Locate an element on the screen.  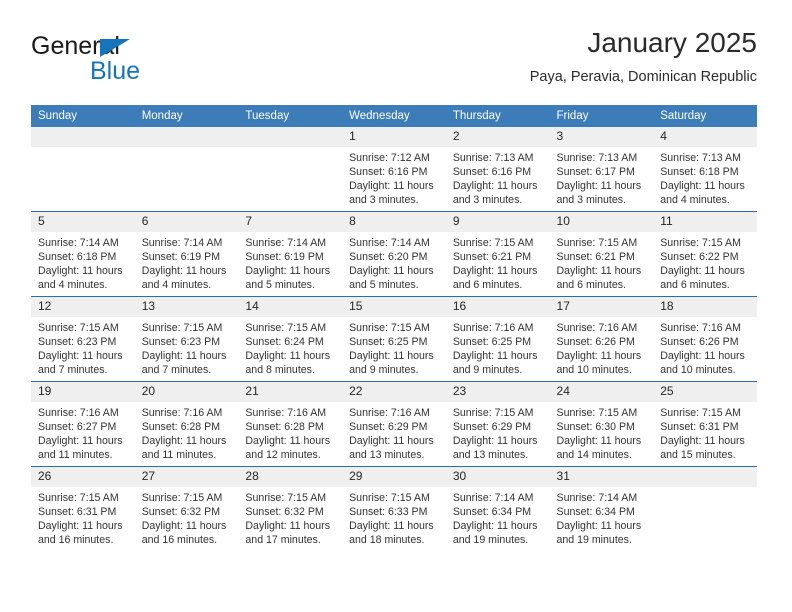
day-sun-info-line: Sunset: 6:31 PM is located at coordinates (77, 512).